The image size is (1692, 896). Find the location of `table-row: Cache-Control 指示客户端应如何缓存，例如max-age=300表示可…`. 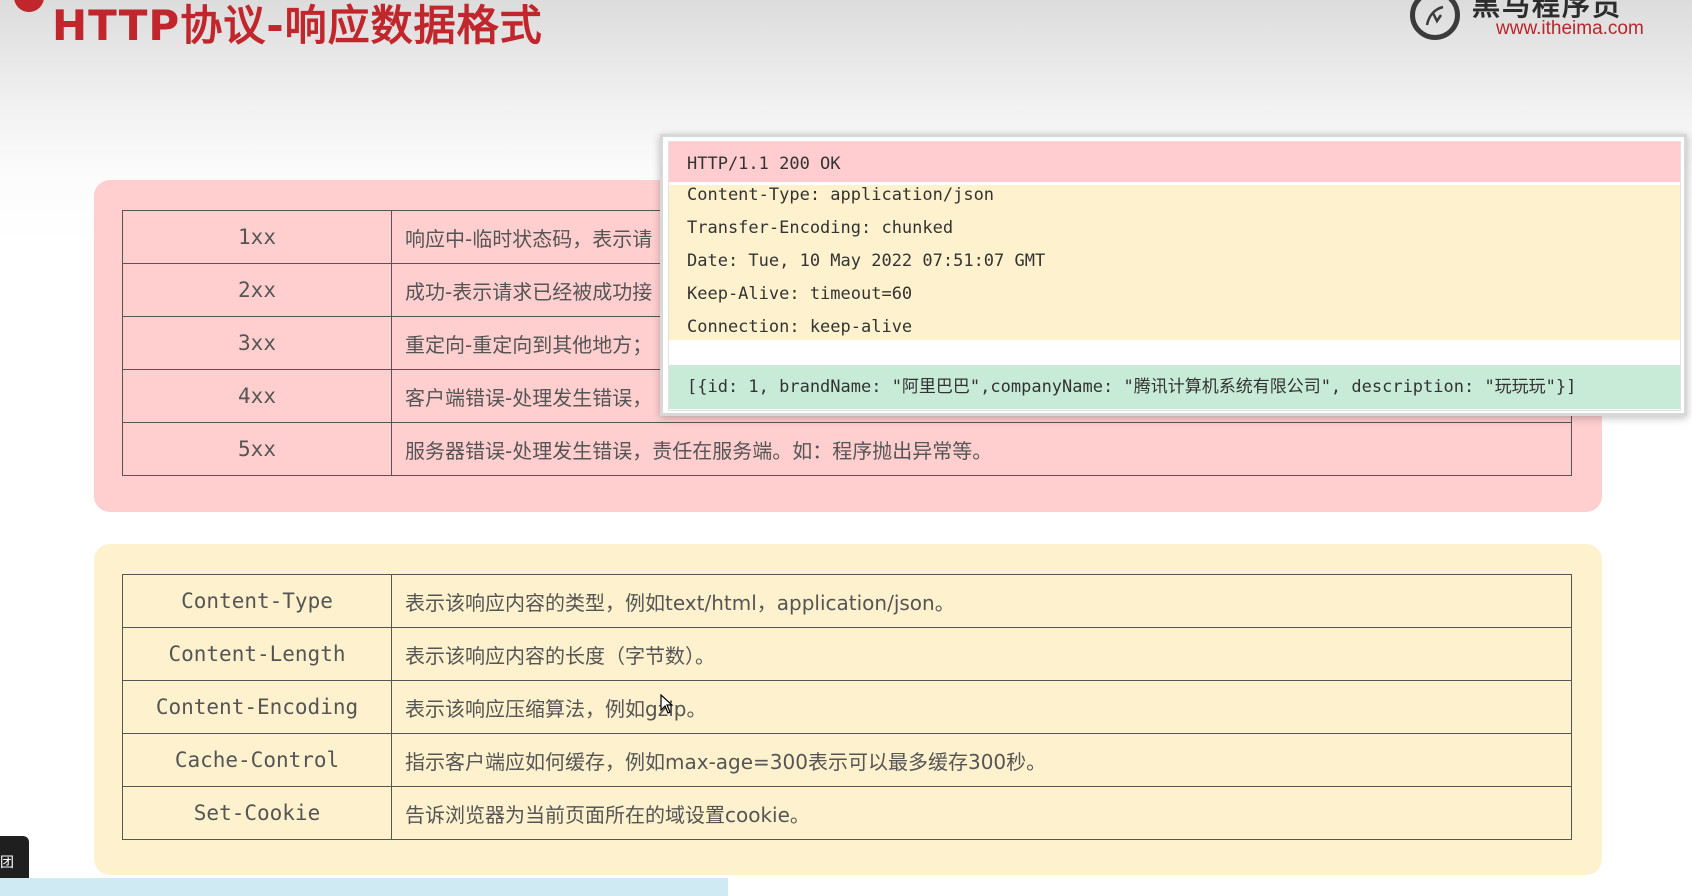

table-row: Cache-Control 指示客户端应如何缓存，例如max-age=300表示可… is located at coordinates (847, 760).